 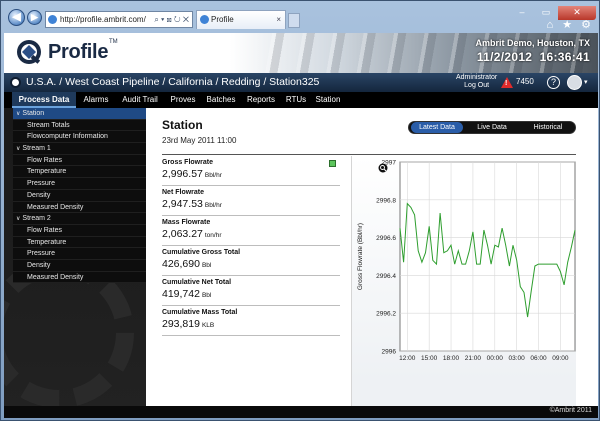 I want to click on logo-globe-icon, so click(x=29, y=52).